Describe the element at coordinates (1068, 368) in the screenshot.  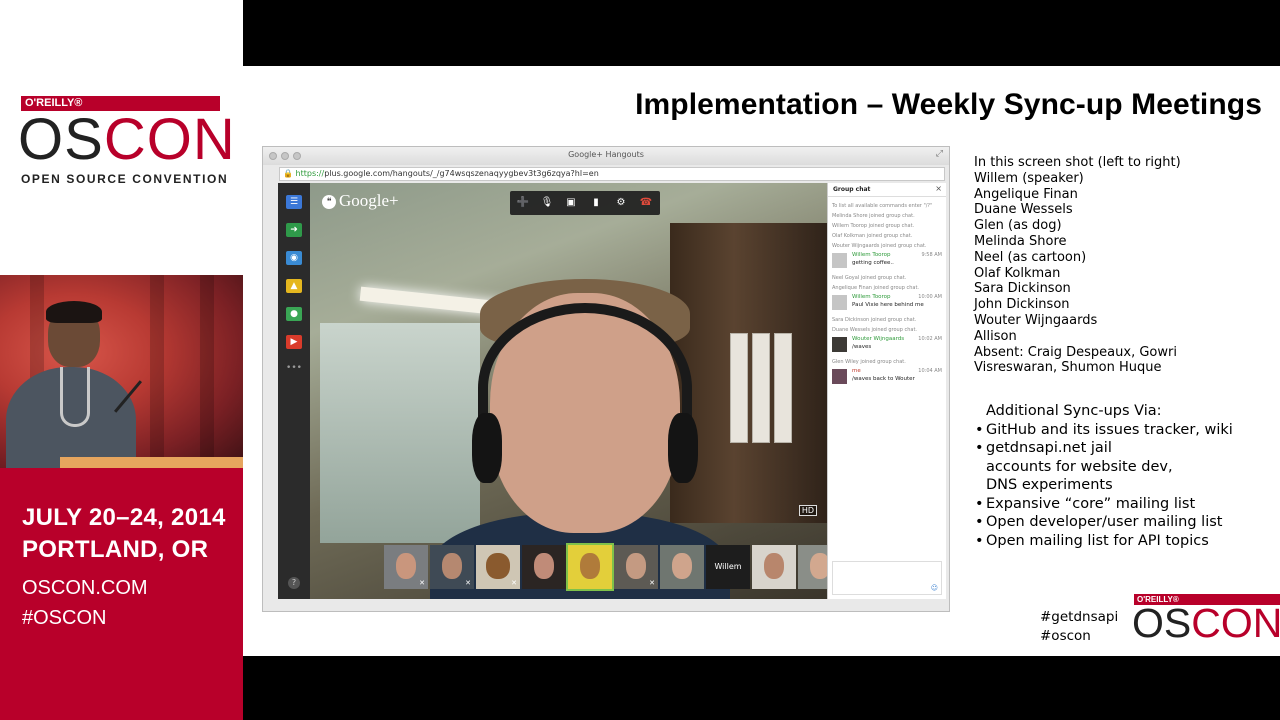
I see `attendee-name: Visreswaran, Shumon Huque` at that location.